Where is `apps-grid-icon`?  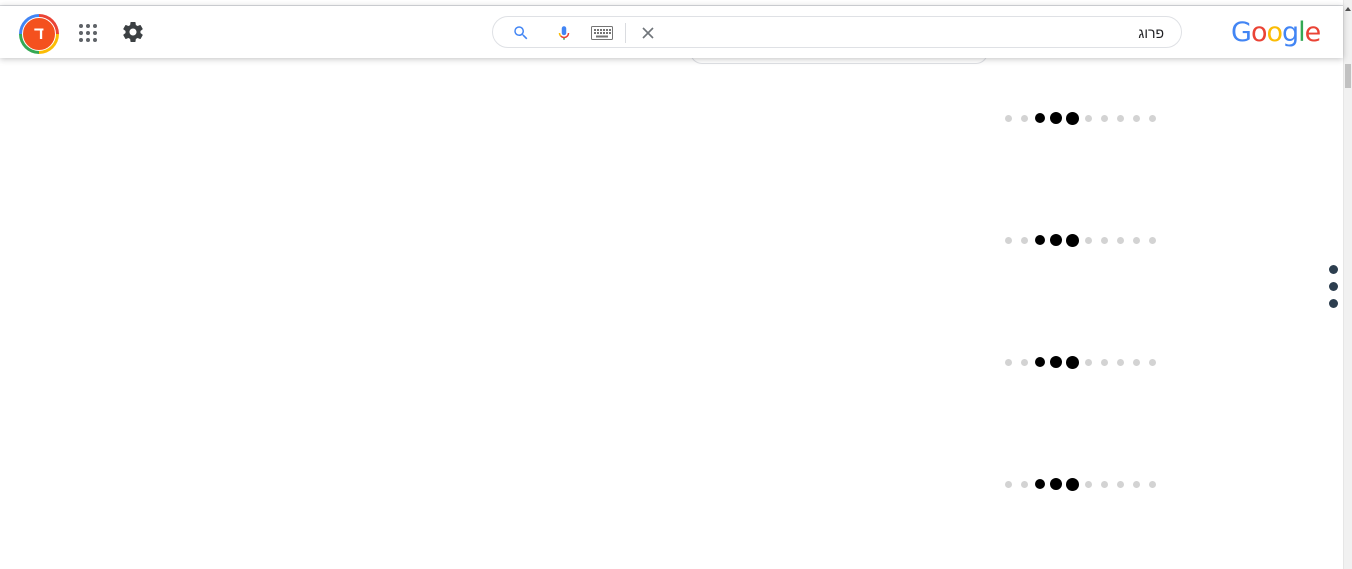
apps-grid-icon is located at coordinates (88, 33).